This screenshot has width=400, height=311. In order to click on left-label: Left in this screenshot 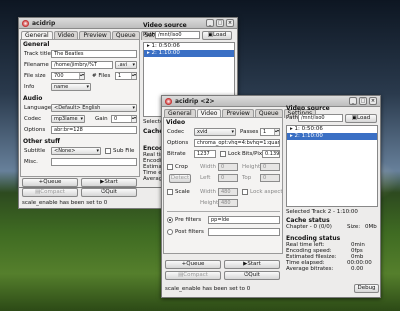, I will do `click(205, 178)`.